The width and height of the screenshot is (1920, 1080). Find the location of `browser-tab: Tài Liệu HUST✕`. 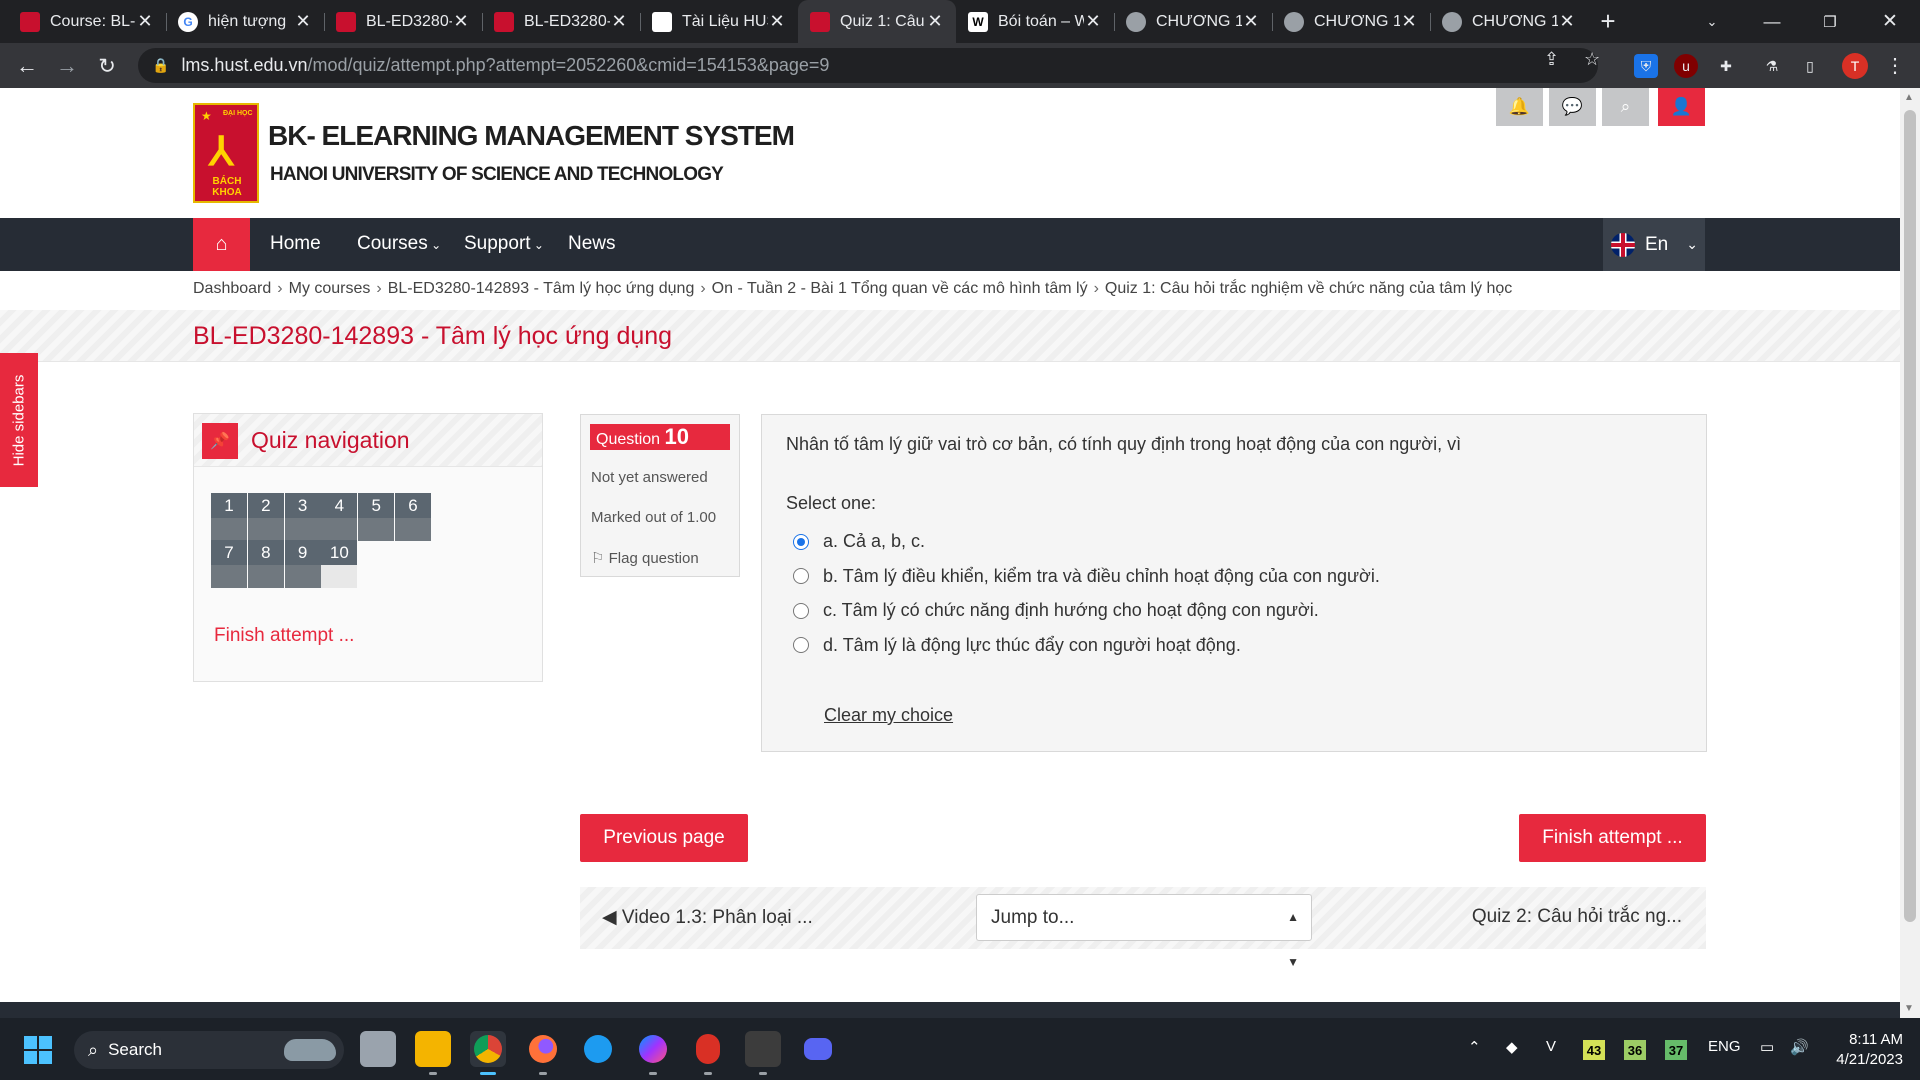

browser-tab: Tài Liệu HUST✕ is located at coordinates (719, 21).